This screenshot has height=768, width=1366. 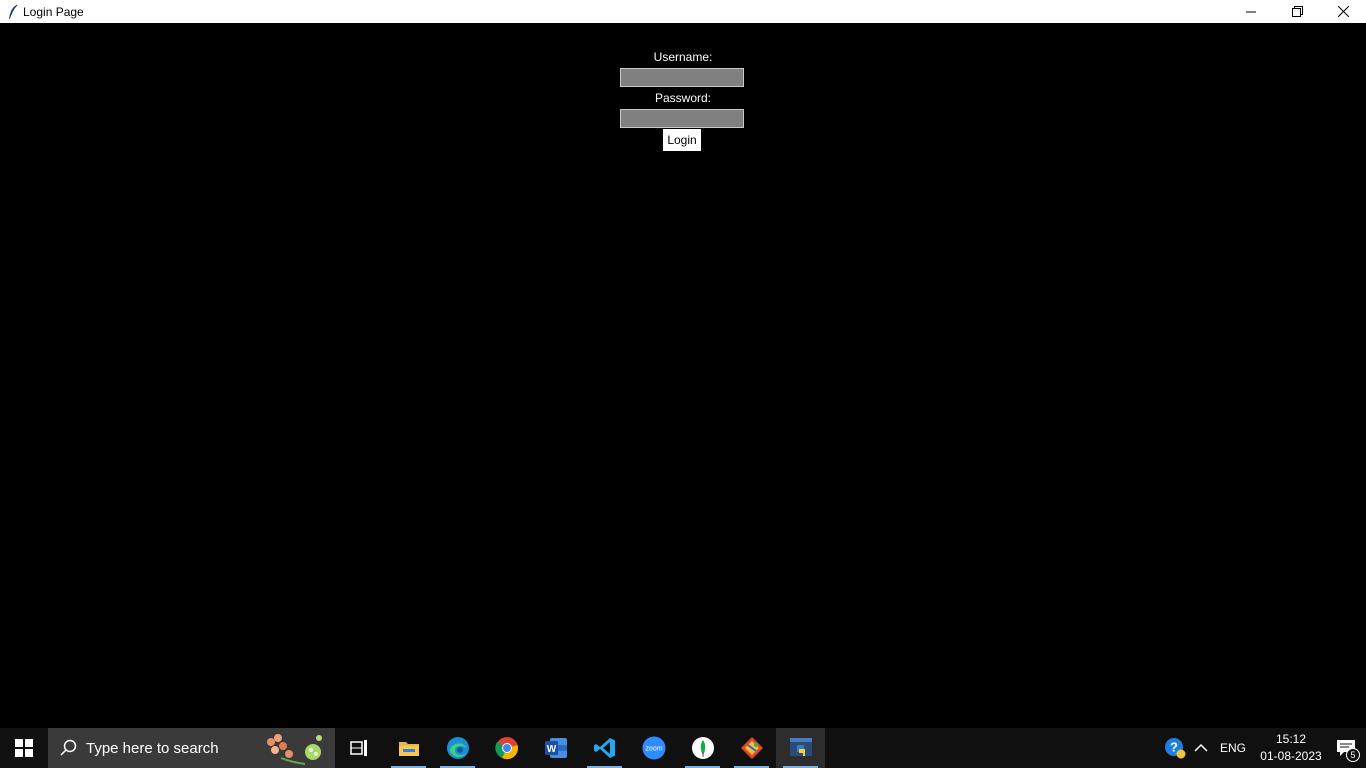 I want to click on close-icon, so click(x=1343, y=11).